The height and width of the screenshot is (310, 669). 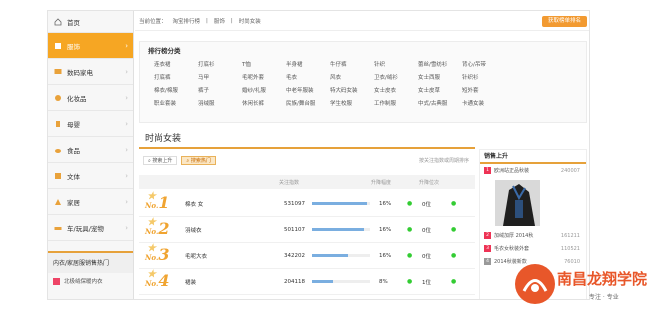 What do you see at coordinates (533, 170) in the screenshot?
I see `list-item: 1 欧洲站正品秋装 240007` at bounding box center [533, 170].